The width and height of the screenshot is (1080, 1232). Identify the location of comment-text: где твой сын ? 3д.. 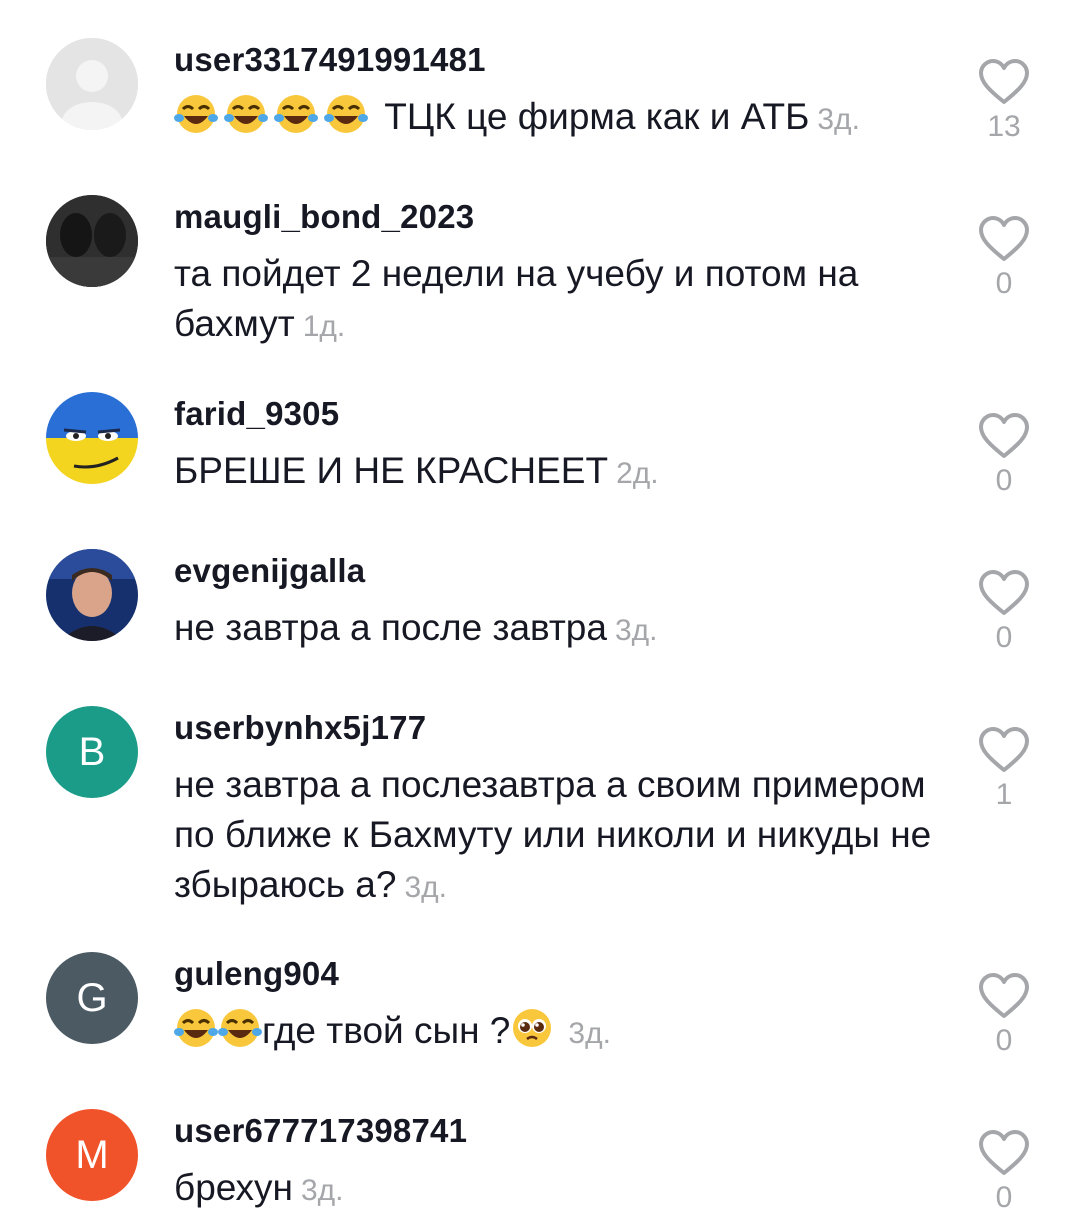
(554, 1032).